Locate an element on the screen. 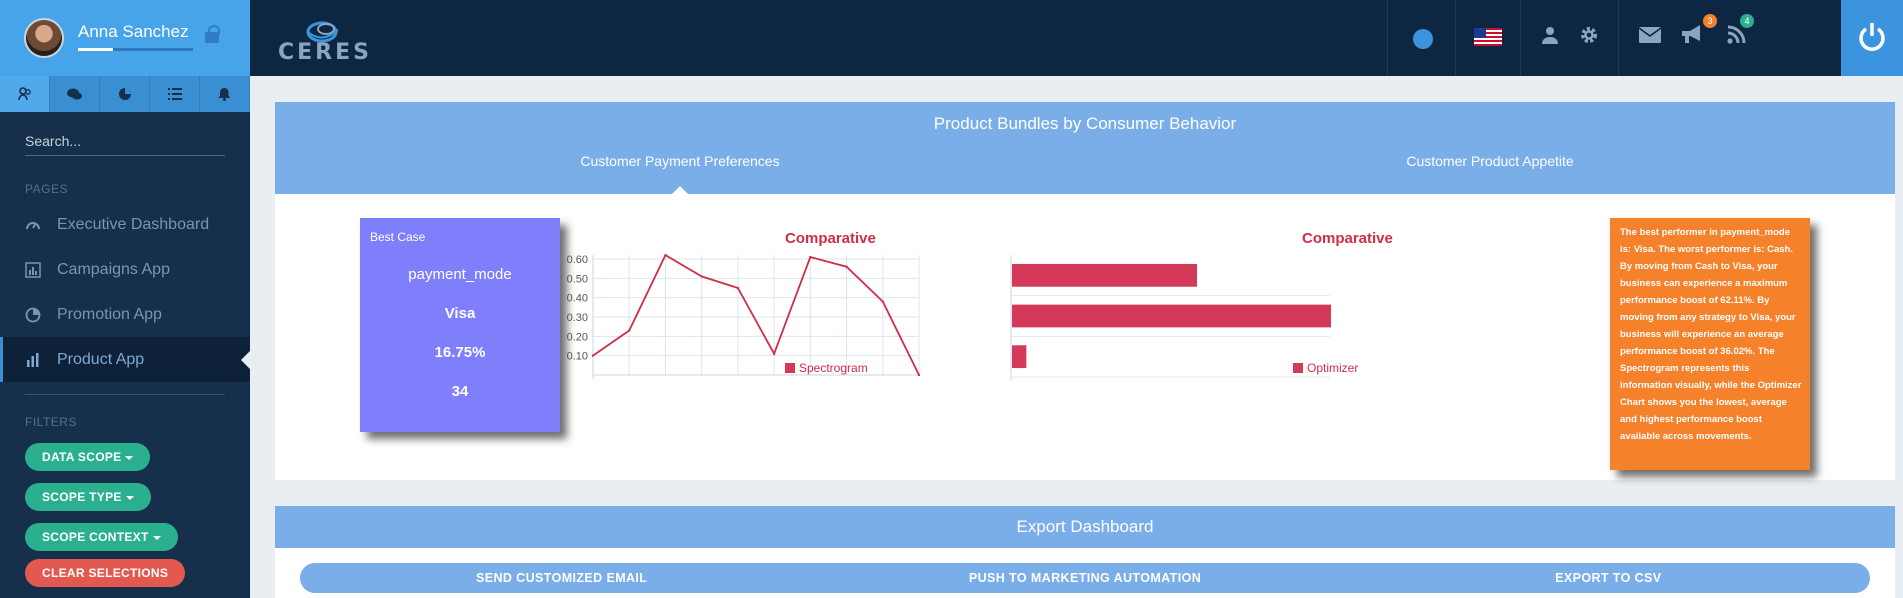 The image size is (1903, 598). tab-customer-payment-preferences: Customer Payment Preferences is located at coordinates (680, 169).